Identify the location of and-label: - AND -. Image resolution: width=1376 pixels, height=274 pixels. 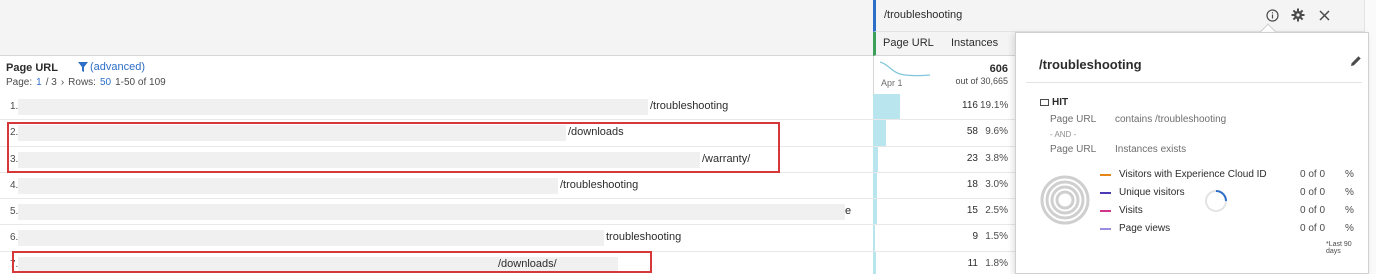
(1063, 134).